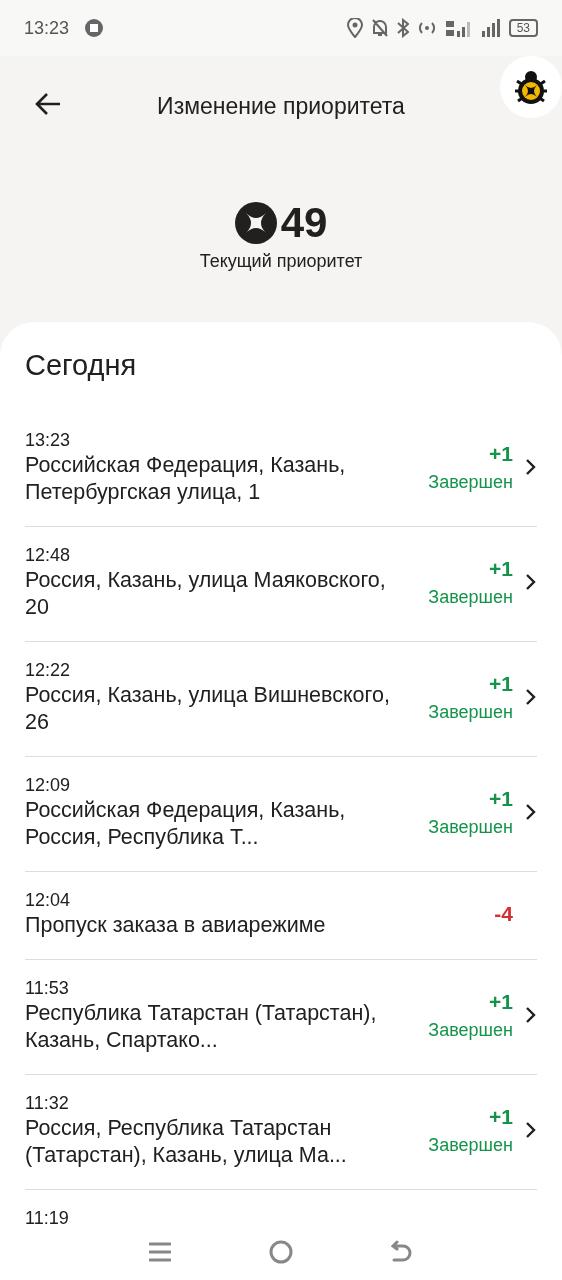  Describe the element at coordinates (402, 28) in the screenshot. I see `bluetooth-icon` at that location.